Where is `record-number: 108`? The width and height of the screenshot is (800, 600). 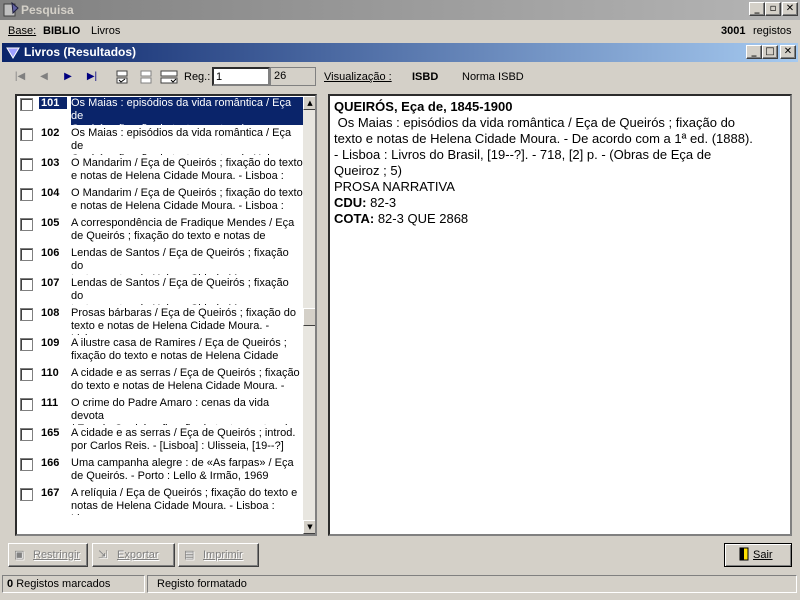
record-number: 108 is located at coordinates (50, 313).